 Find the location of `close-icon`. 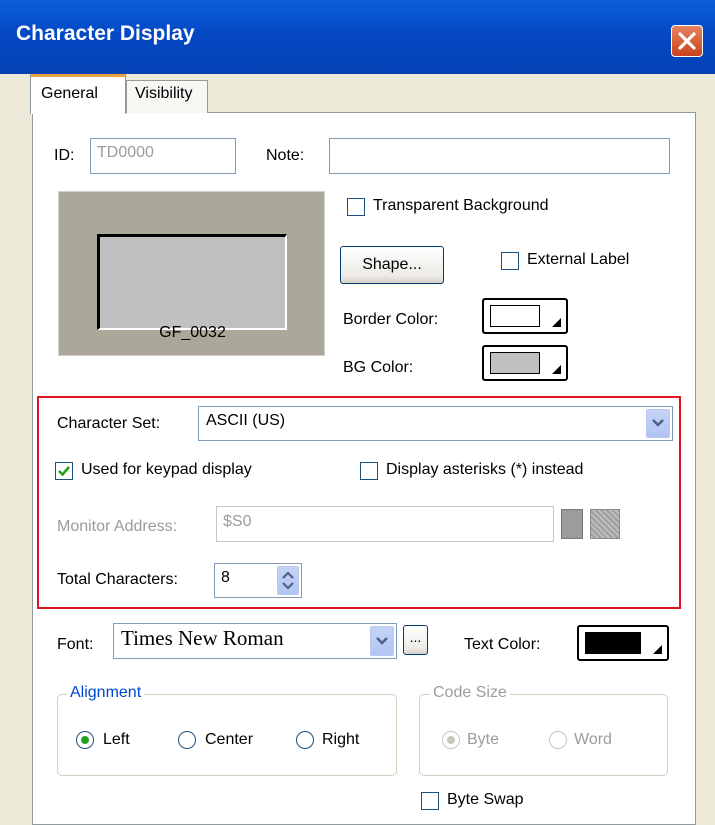

close-icon is located at coordinates (687, 41).